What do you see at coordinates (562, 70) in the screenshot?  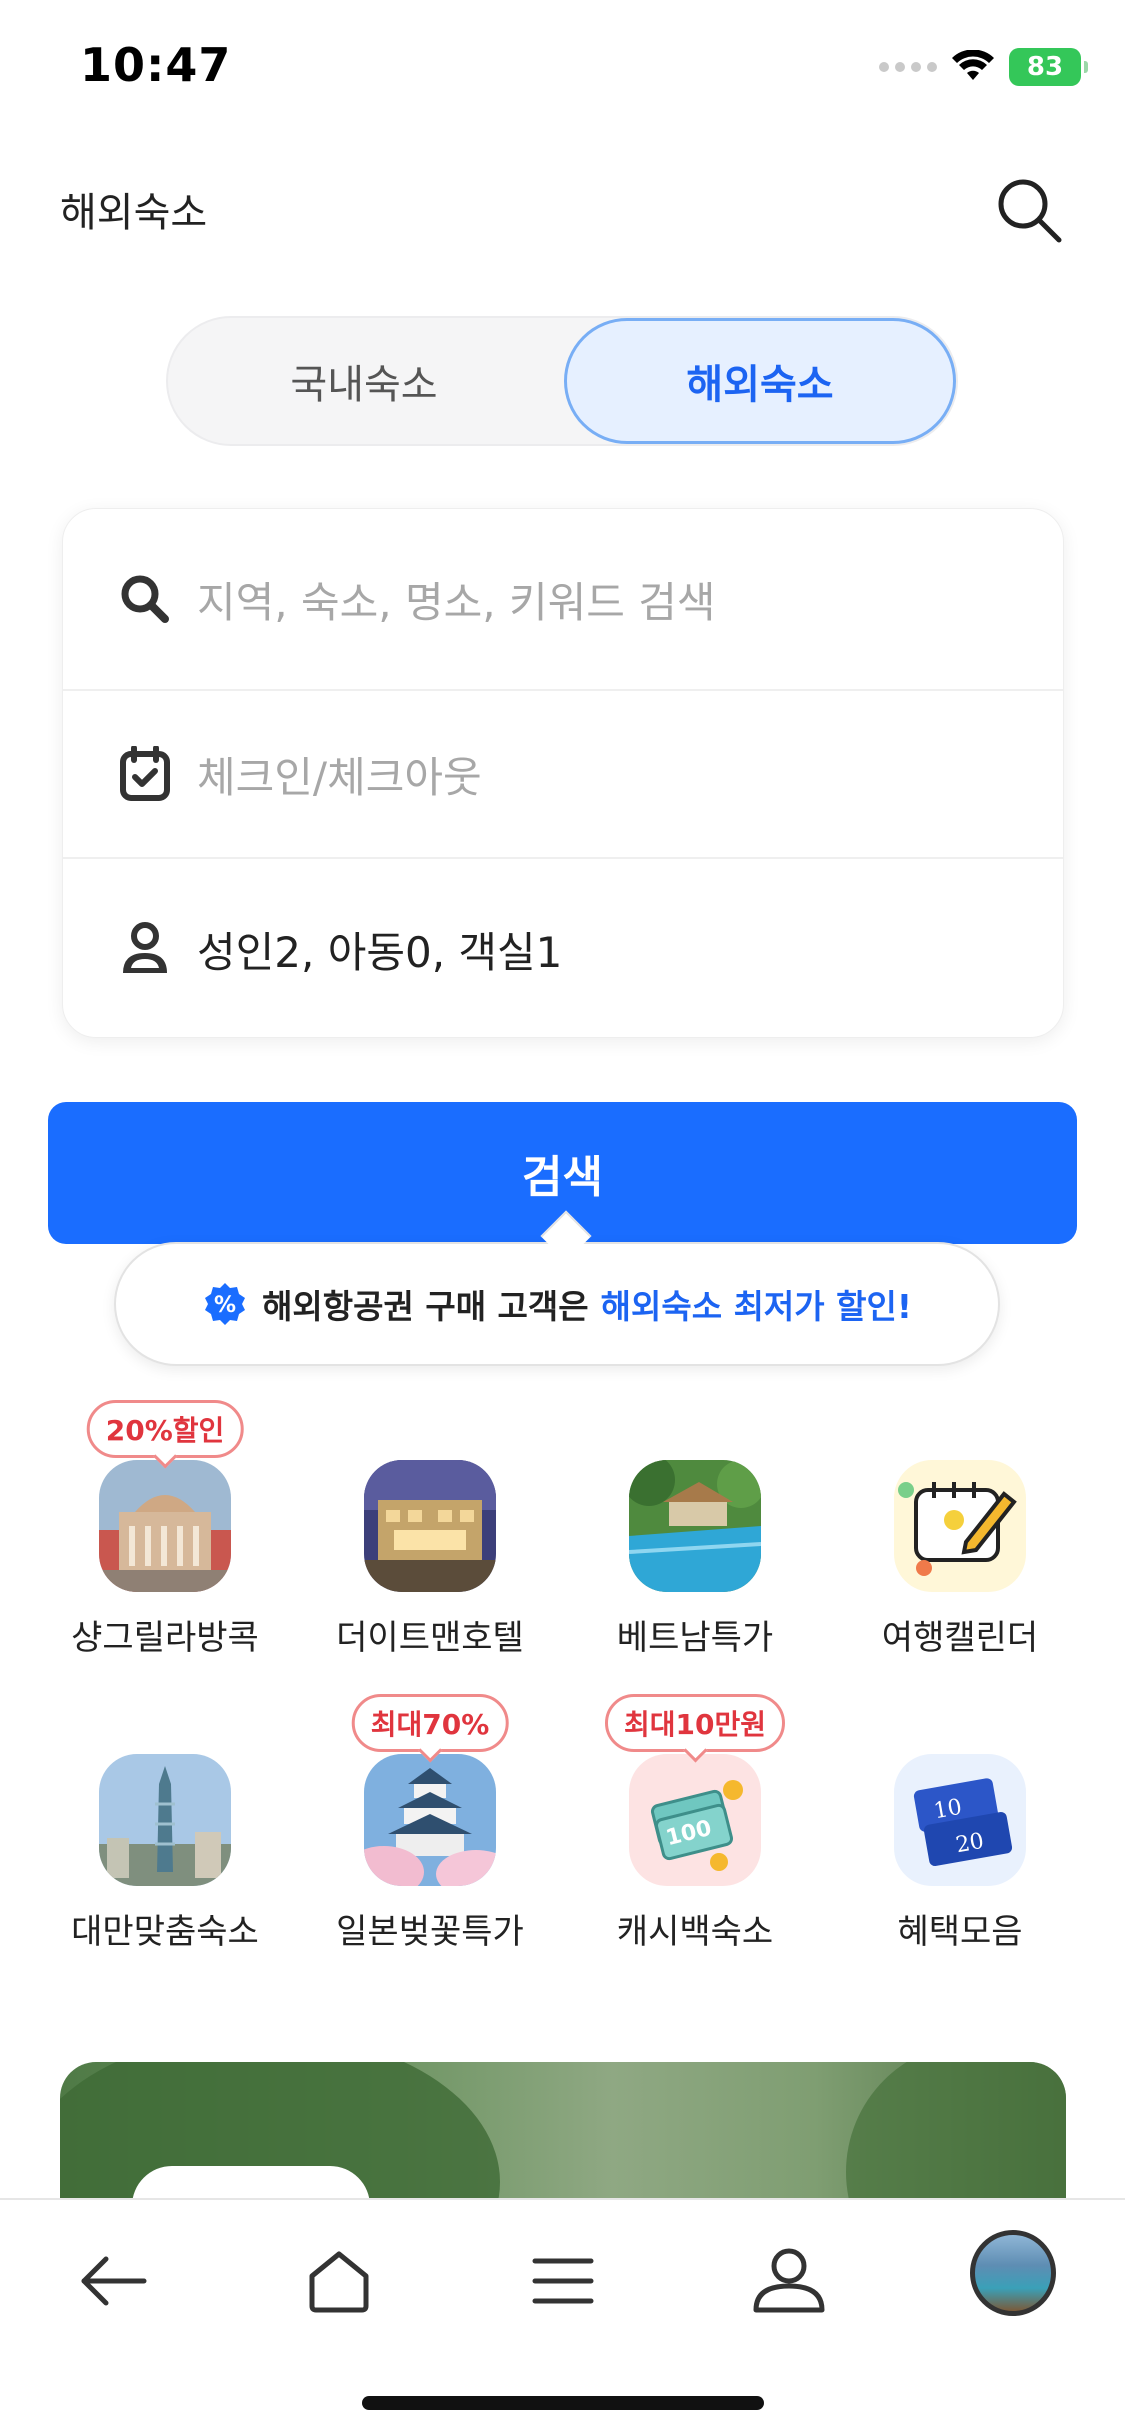 I see `status-bar: 10:47 83` at bounding box center [562, 70].